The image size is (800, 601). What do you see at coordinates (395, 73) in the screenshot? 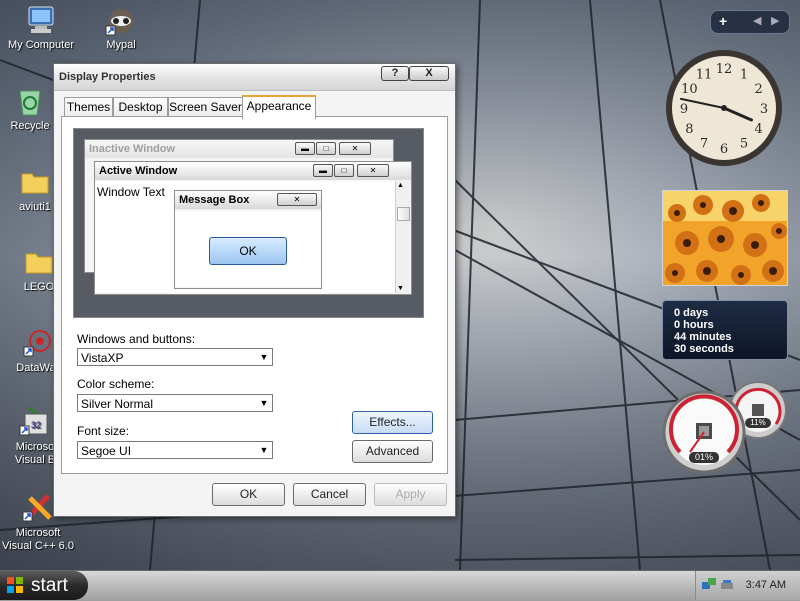
I see `help-button: ?` at bounding box center [395, 73].